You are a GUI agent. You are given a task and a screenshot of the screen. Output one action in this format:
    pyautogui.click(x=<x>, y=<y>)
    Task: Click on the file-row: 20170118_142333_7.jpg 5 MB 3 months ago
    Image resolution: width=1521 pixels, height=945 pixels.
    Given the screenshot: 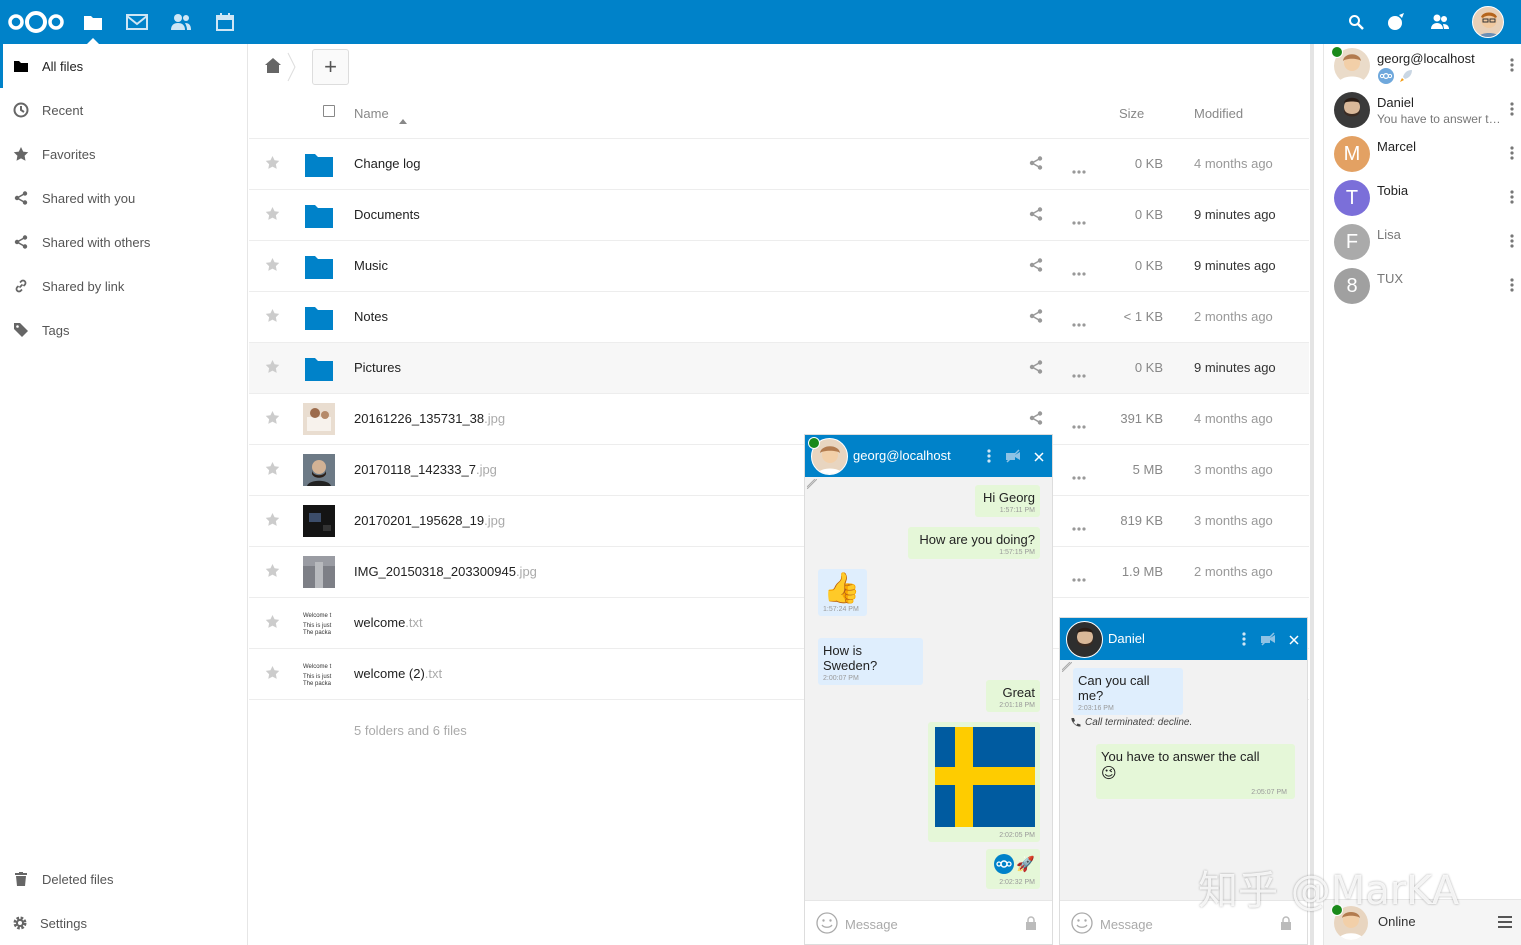 What is the action you would take?
    pyautogui.click(x=779, y=470)
    